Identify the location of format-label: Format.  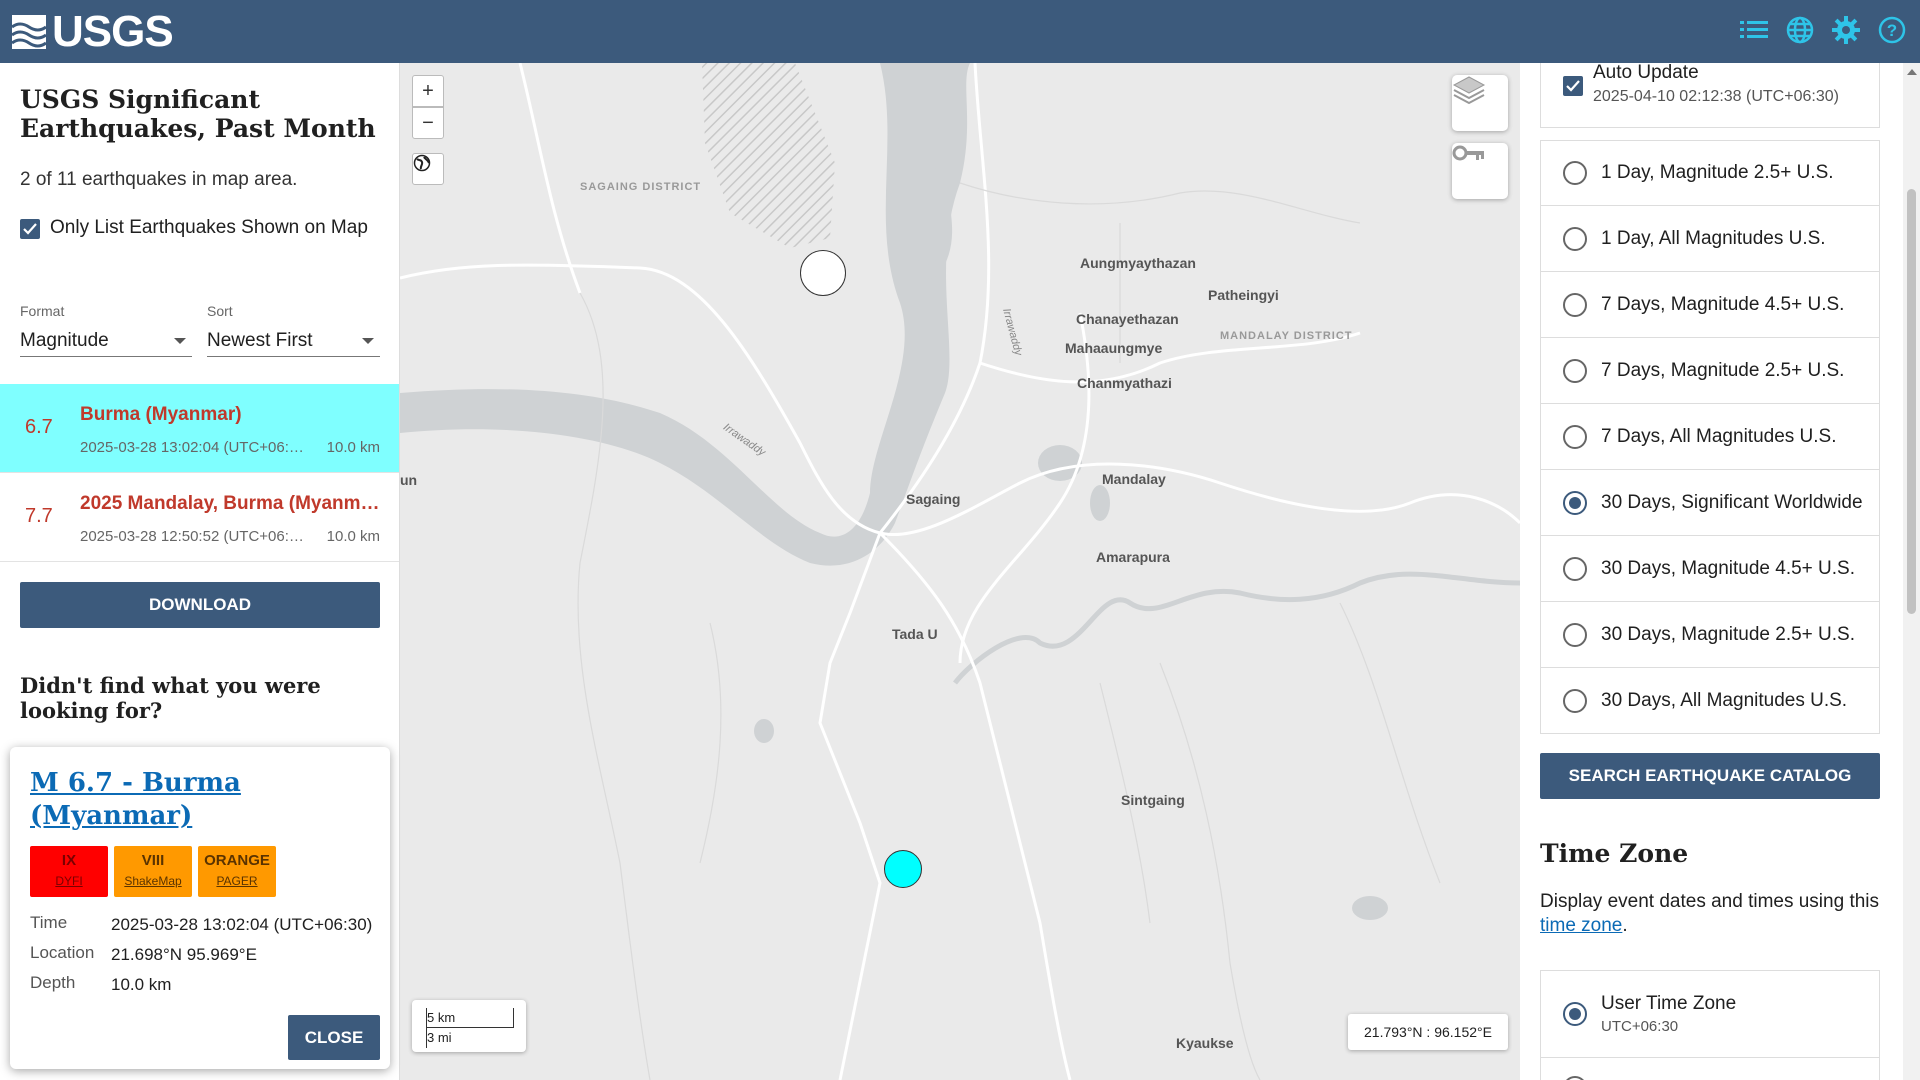
(42, 311).